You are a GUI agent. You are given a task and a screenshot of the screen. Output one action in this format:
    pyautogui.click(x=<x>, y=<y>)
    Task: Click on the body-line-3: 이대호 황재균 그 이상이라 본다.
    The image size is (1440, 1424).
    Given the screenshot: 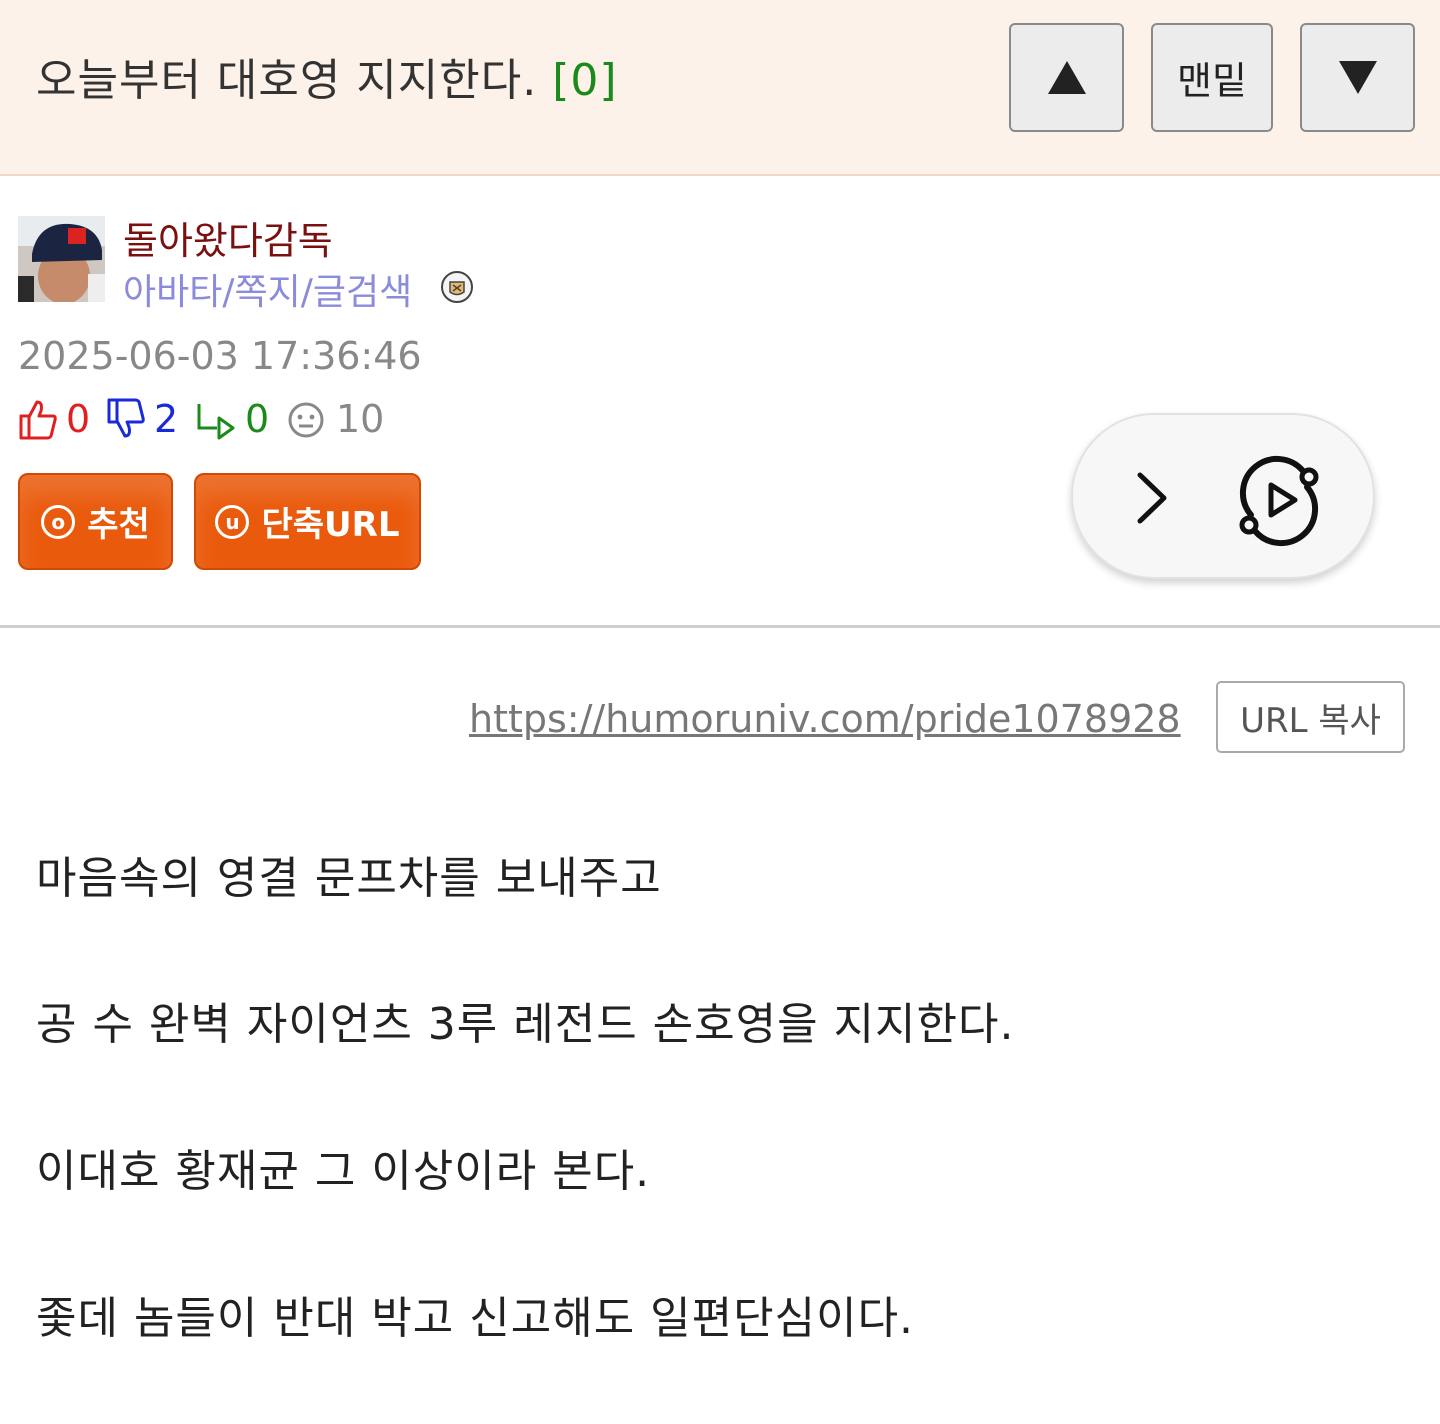 What is the action you would take?
    pyautogui.click(x=343, y=1171)
    